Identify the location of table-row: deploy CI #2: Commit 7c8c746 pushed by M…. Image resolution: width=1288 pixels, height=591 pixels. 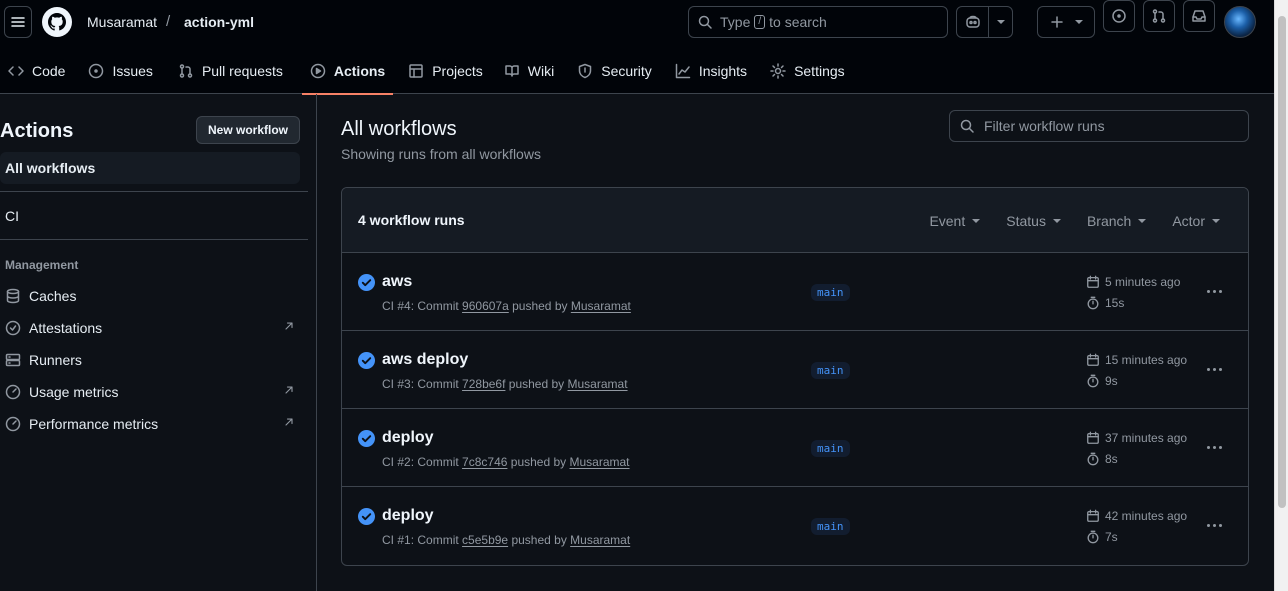
(795, 448).